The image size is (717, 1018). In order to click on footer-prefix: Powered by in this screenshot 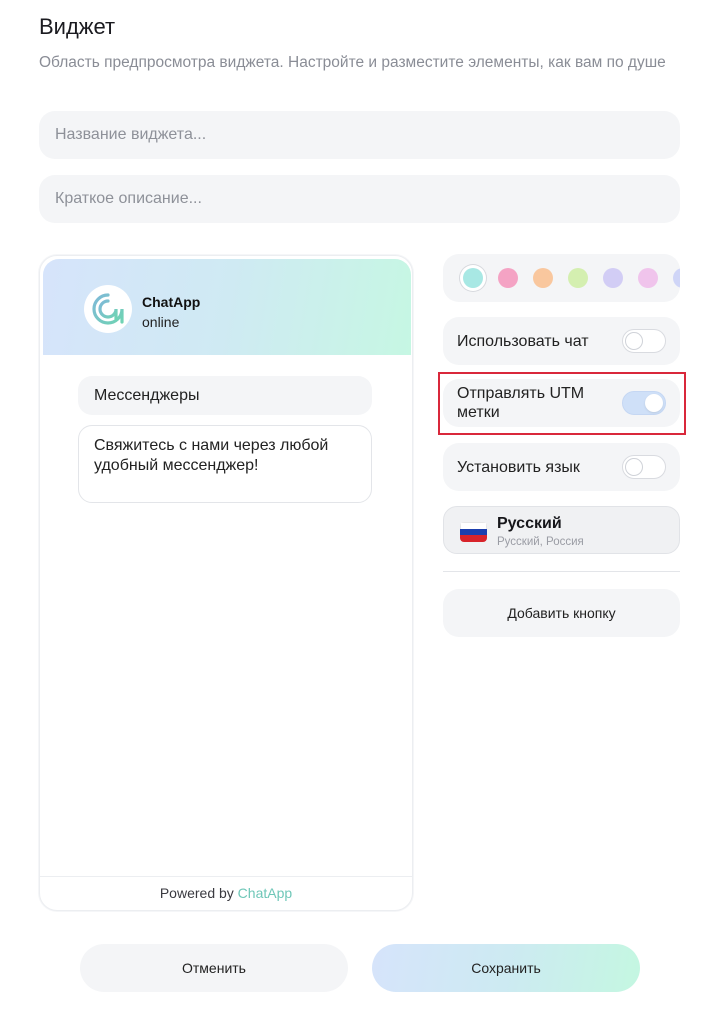, I will do `click(196, 893)`.